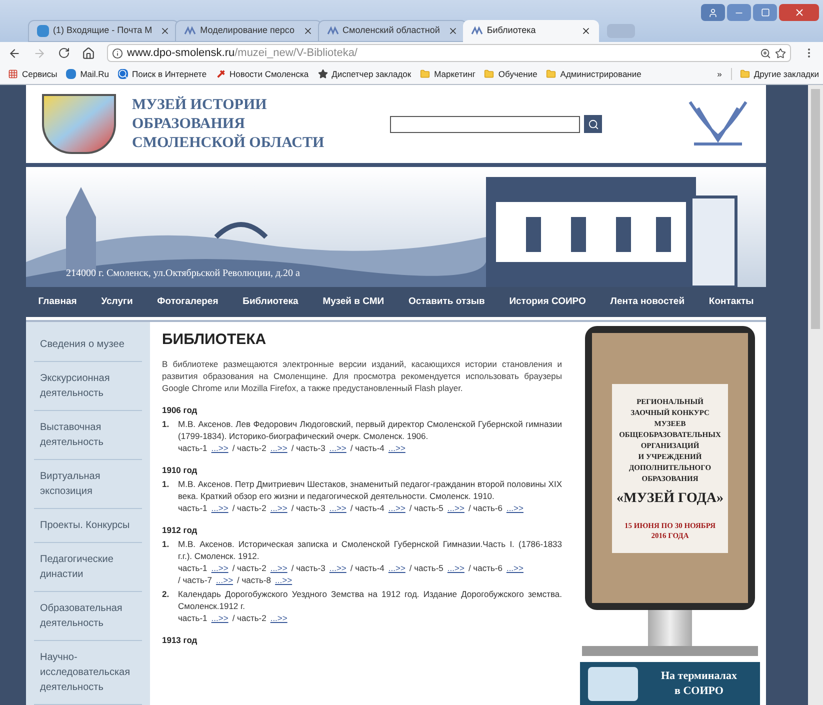 The image size is (823, 705). I want to click on reload-icon, so click(64, 53).